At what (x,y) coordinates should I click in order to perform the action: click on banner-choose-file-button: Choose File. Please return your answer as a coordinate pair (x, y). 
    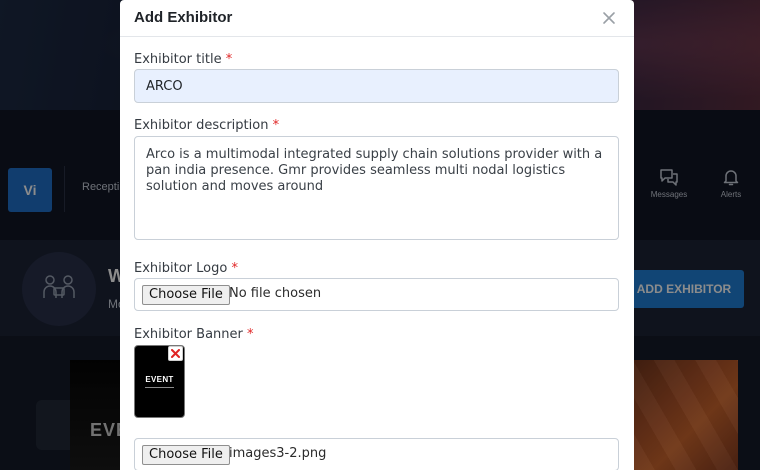
    Looking at the image, I should click on (186, 455).